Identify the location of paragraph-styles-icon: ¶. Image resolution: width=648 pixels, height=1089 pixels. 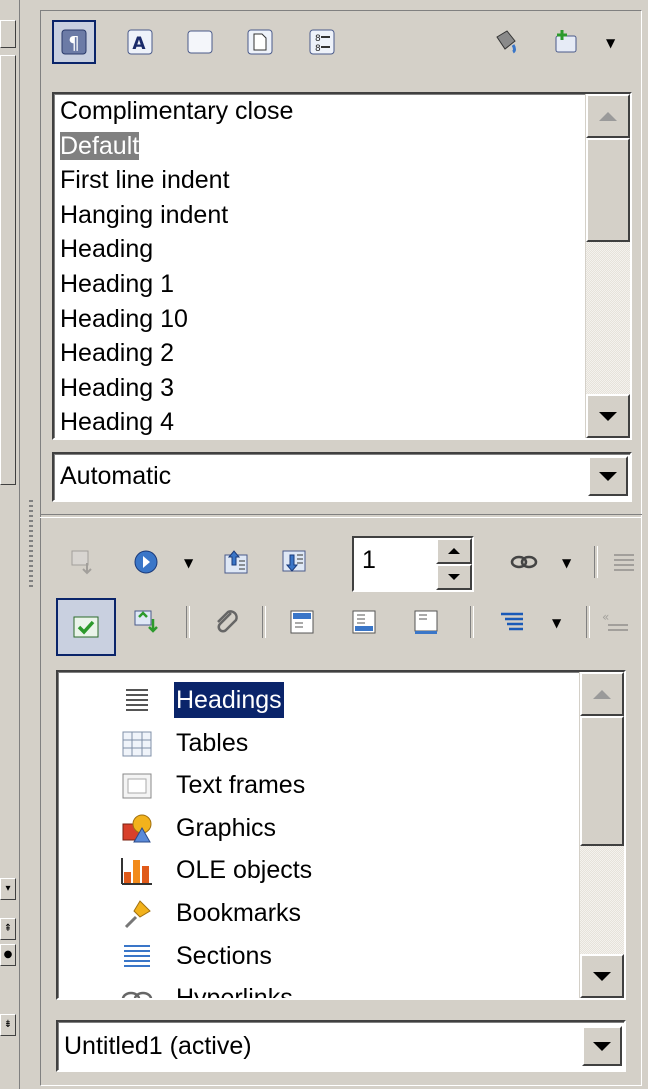
(74, 42).